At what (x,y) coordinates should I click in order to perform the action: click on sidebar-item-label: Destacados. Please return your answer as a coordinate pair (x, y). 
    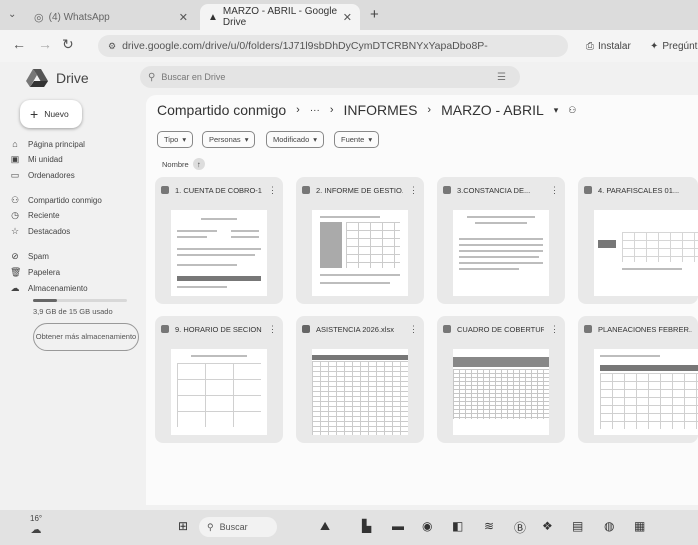
    Looking at the image, I should click on (49, 231).